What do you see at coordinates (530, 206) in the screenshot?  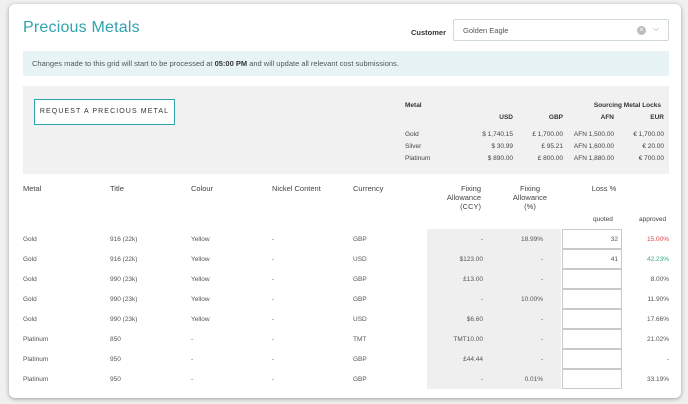 I see `col-header-fixing-pct-3: (%)` at bounding box center [530, 206].